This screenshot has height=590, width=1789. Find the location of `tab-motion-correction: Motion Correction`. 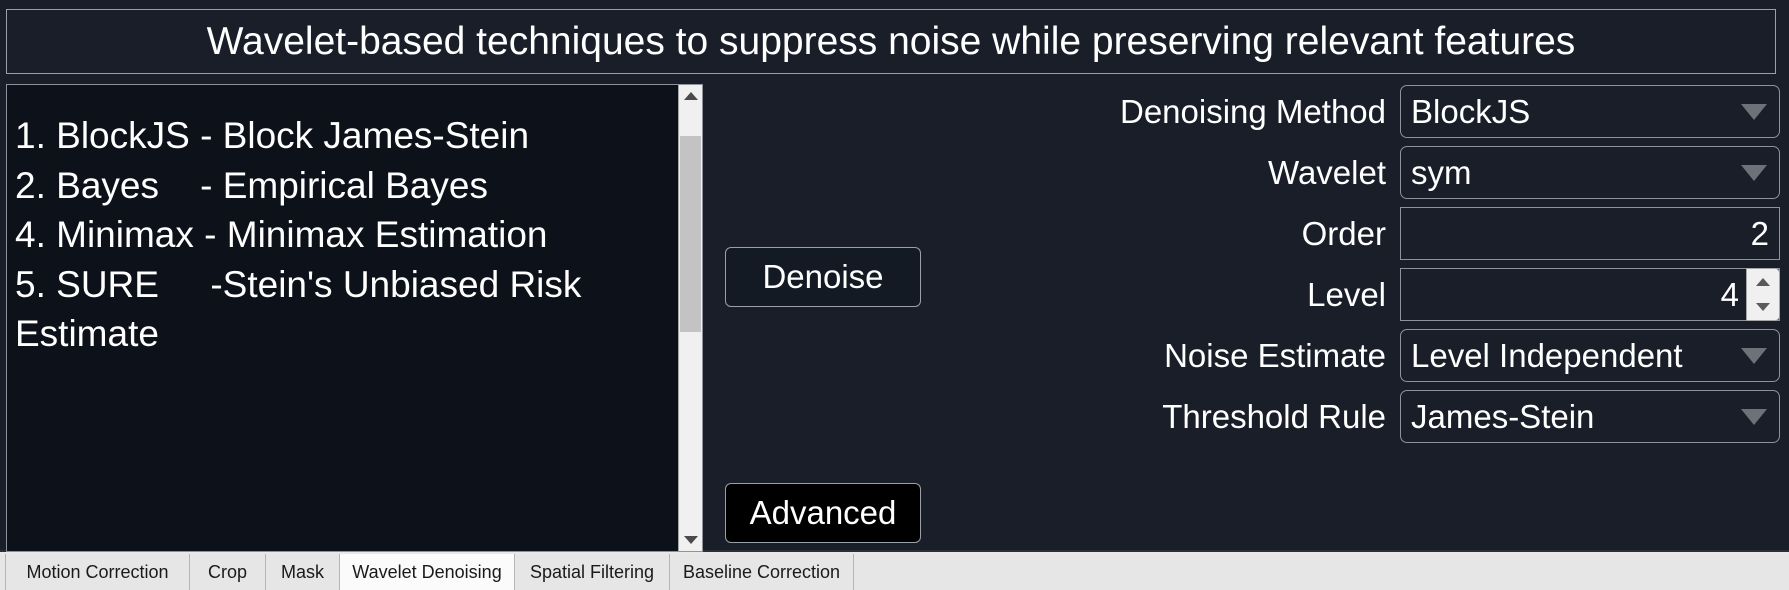

tab-motion-correction: Motion Correction is located at coordinates (98, 572).